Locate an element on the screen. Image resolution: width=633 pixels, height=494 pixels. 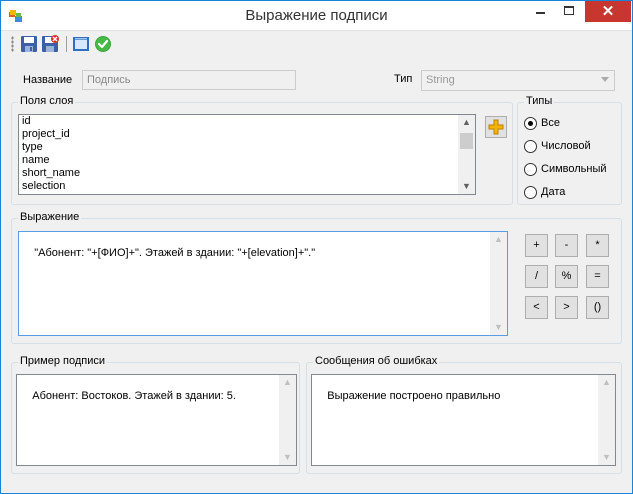
layer-fields-title: Поля слоя is located at coordinates (47, 101).